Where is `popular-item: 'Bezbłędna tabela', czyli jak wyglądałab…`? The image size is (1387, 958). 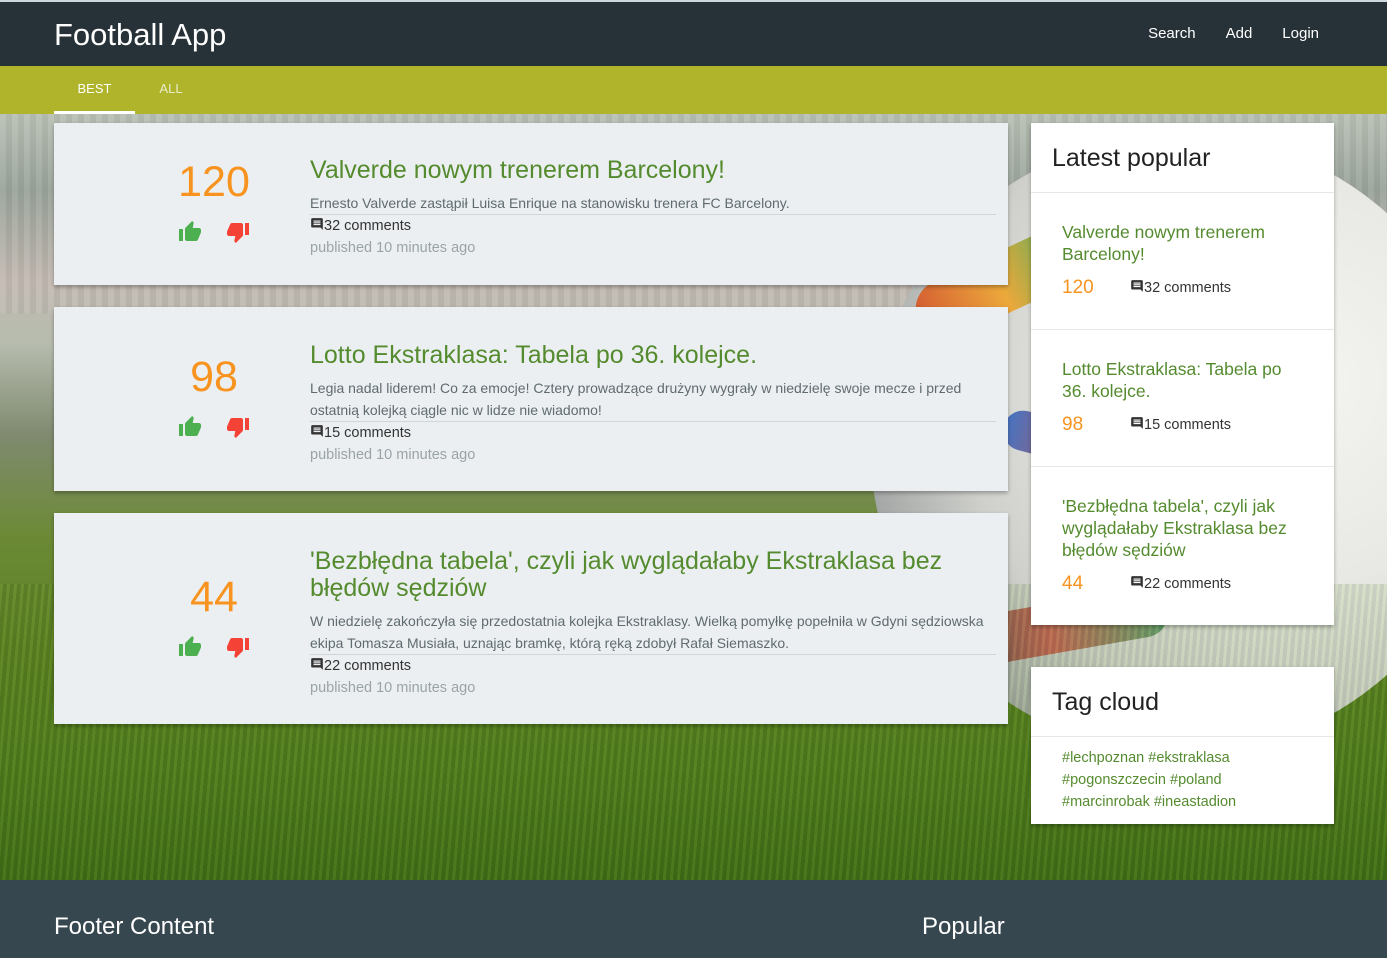 popular-item: 'Bezbłędna tabela', czyli jak wyglądałab… is located at coordinates (1182, 546).